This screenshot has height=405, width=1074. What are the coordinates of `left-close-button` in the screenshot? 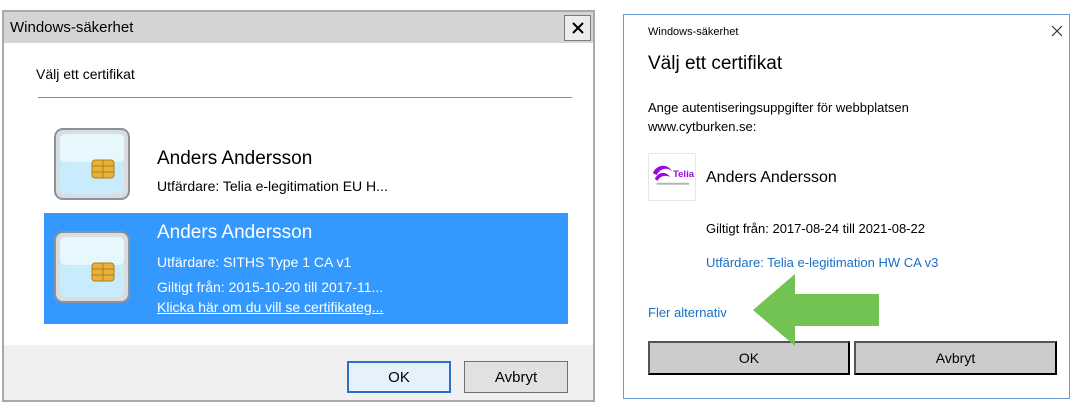 It's located at (577, 28).